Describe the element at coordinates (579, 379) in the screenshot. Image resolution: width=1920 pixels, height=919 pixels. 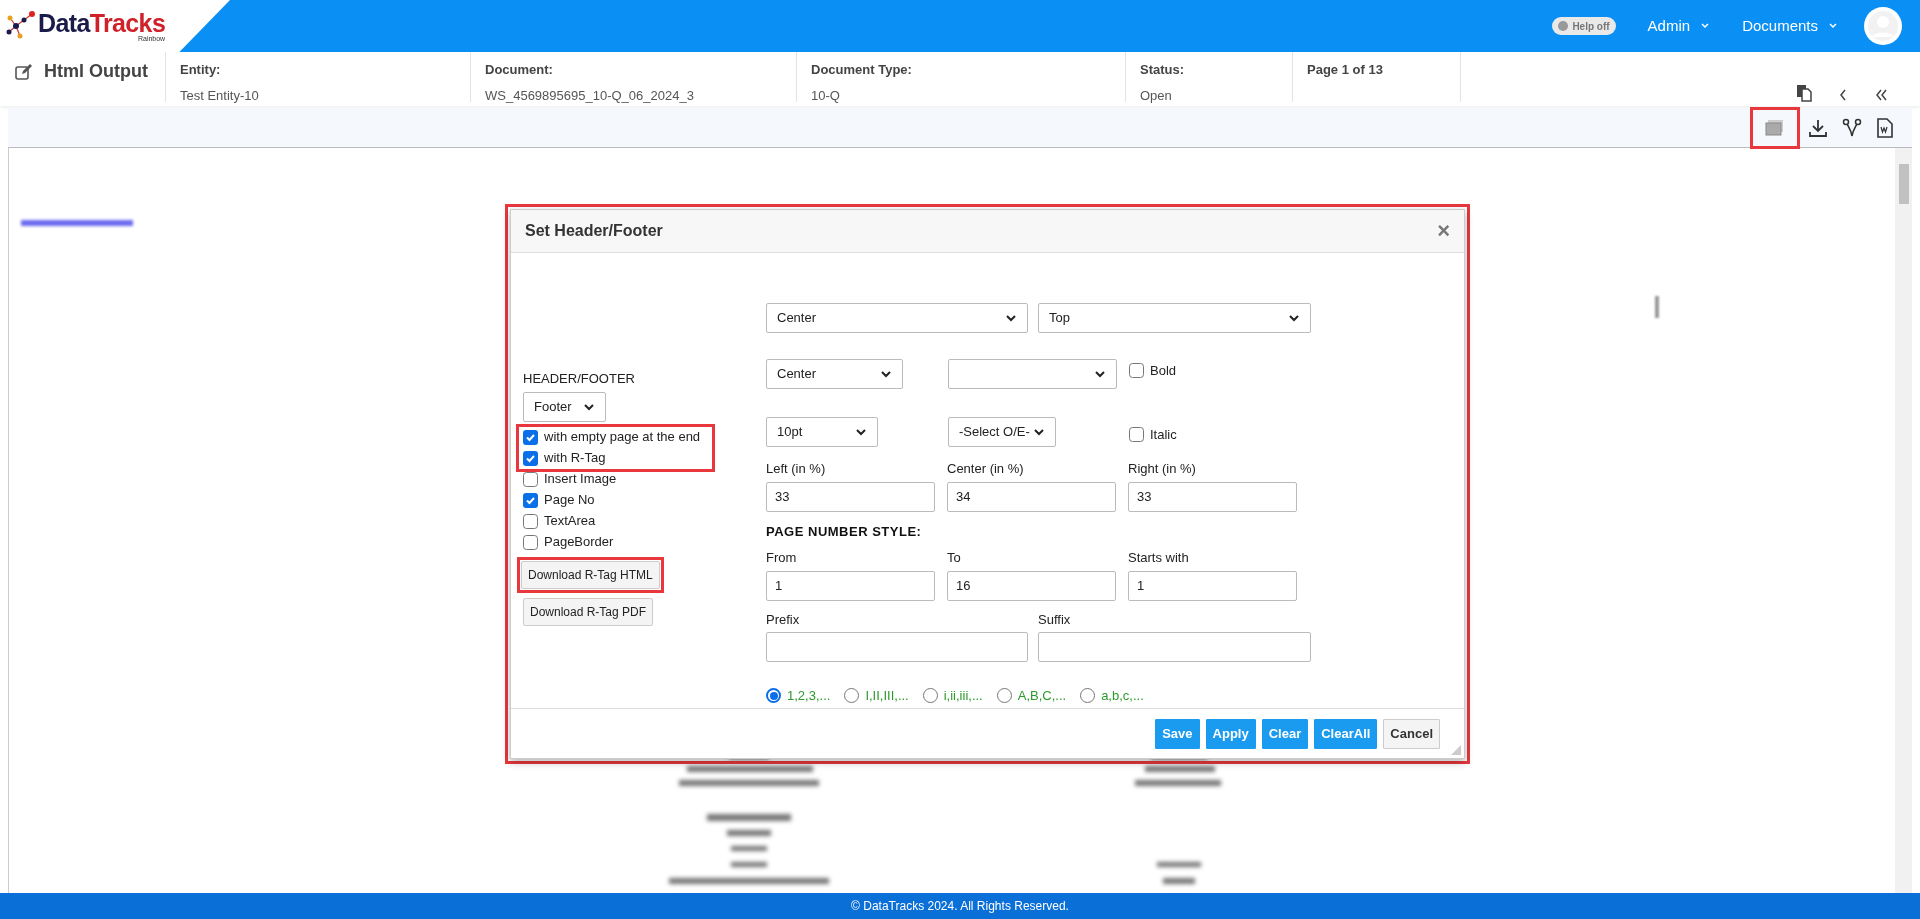
I see `field-label: HEADER/FOOTER` at that location.